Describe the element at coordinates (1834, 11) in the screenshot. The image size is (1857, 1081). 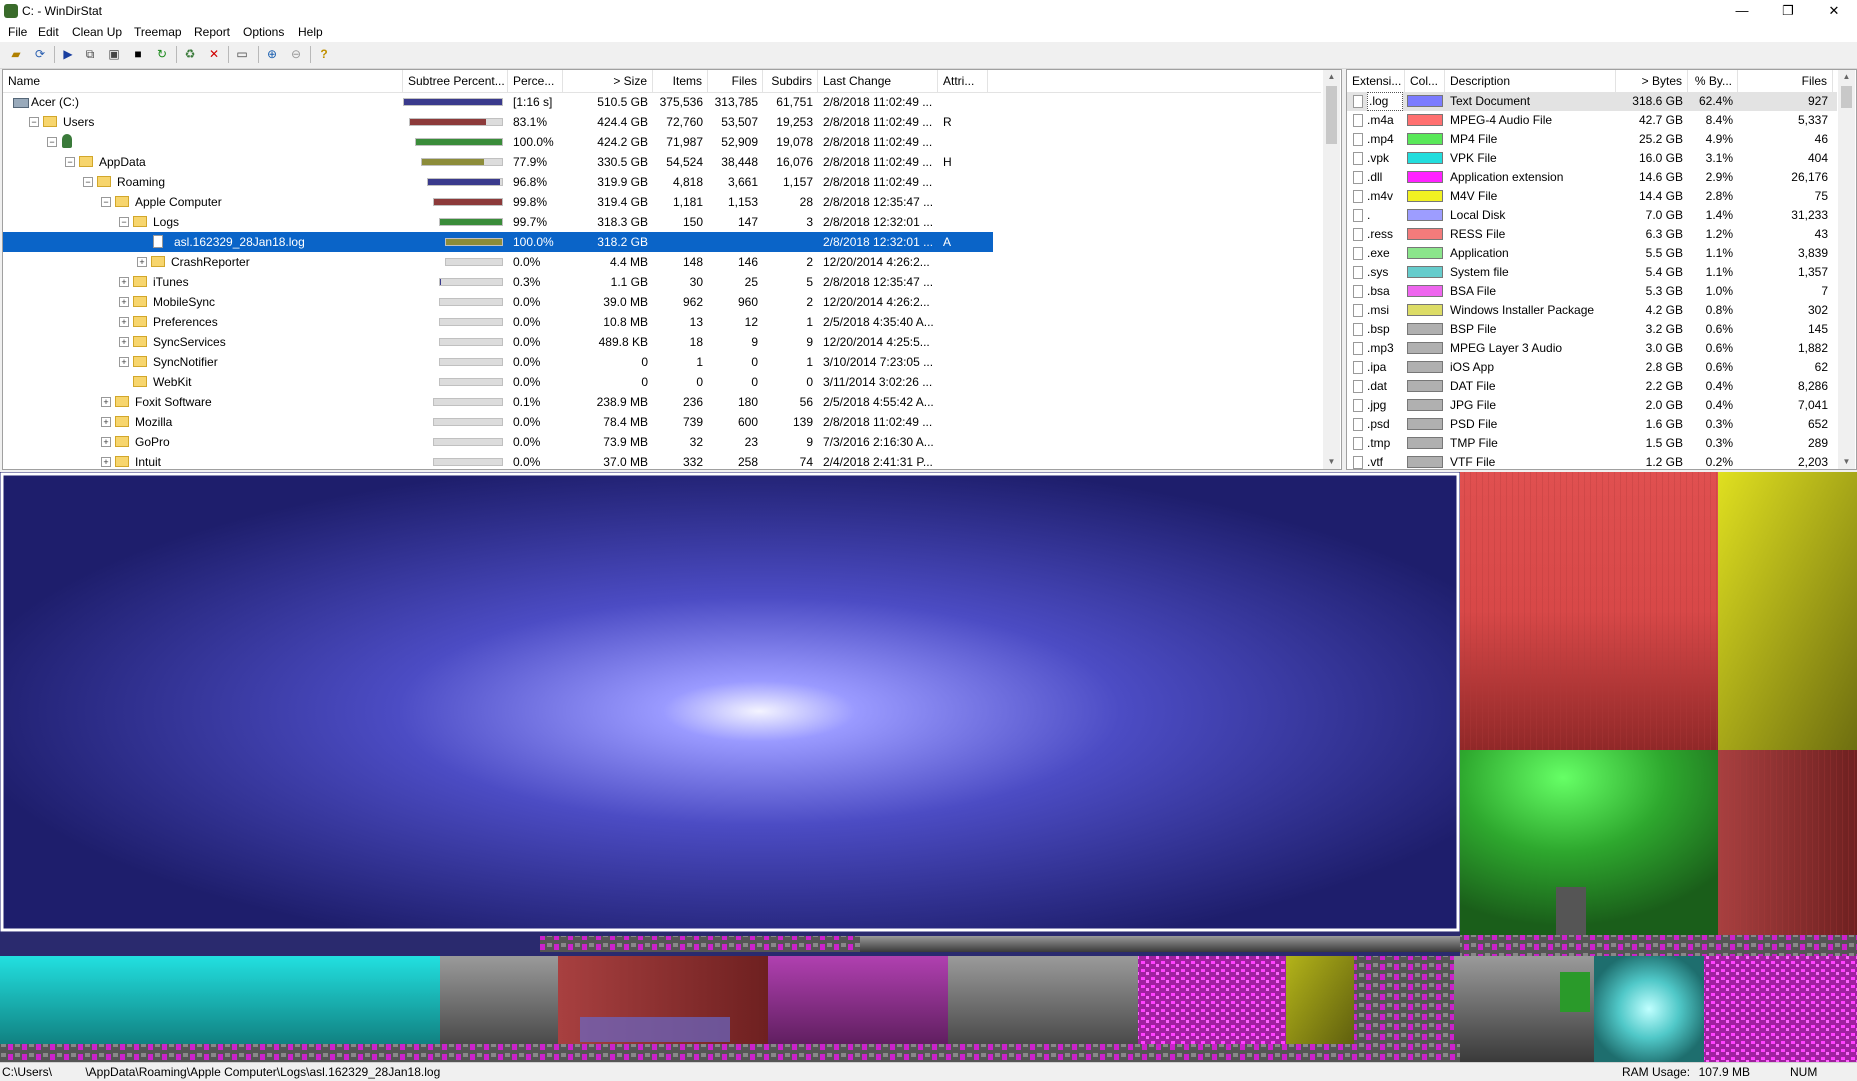
I see `close-button: ✕` at that location.